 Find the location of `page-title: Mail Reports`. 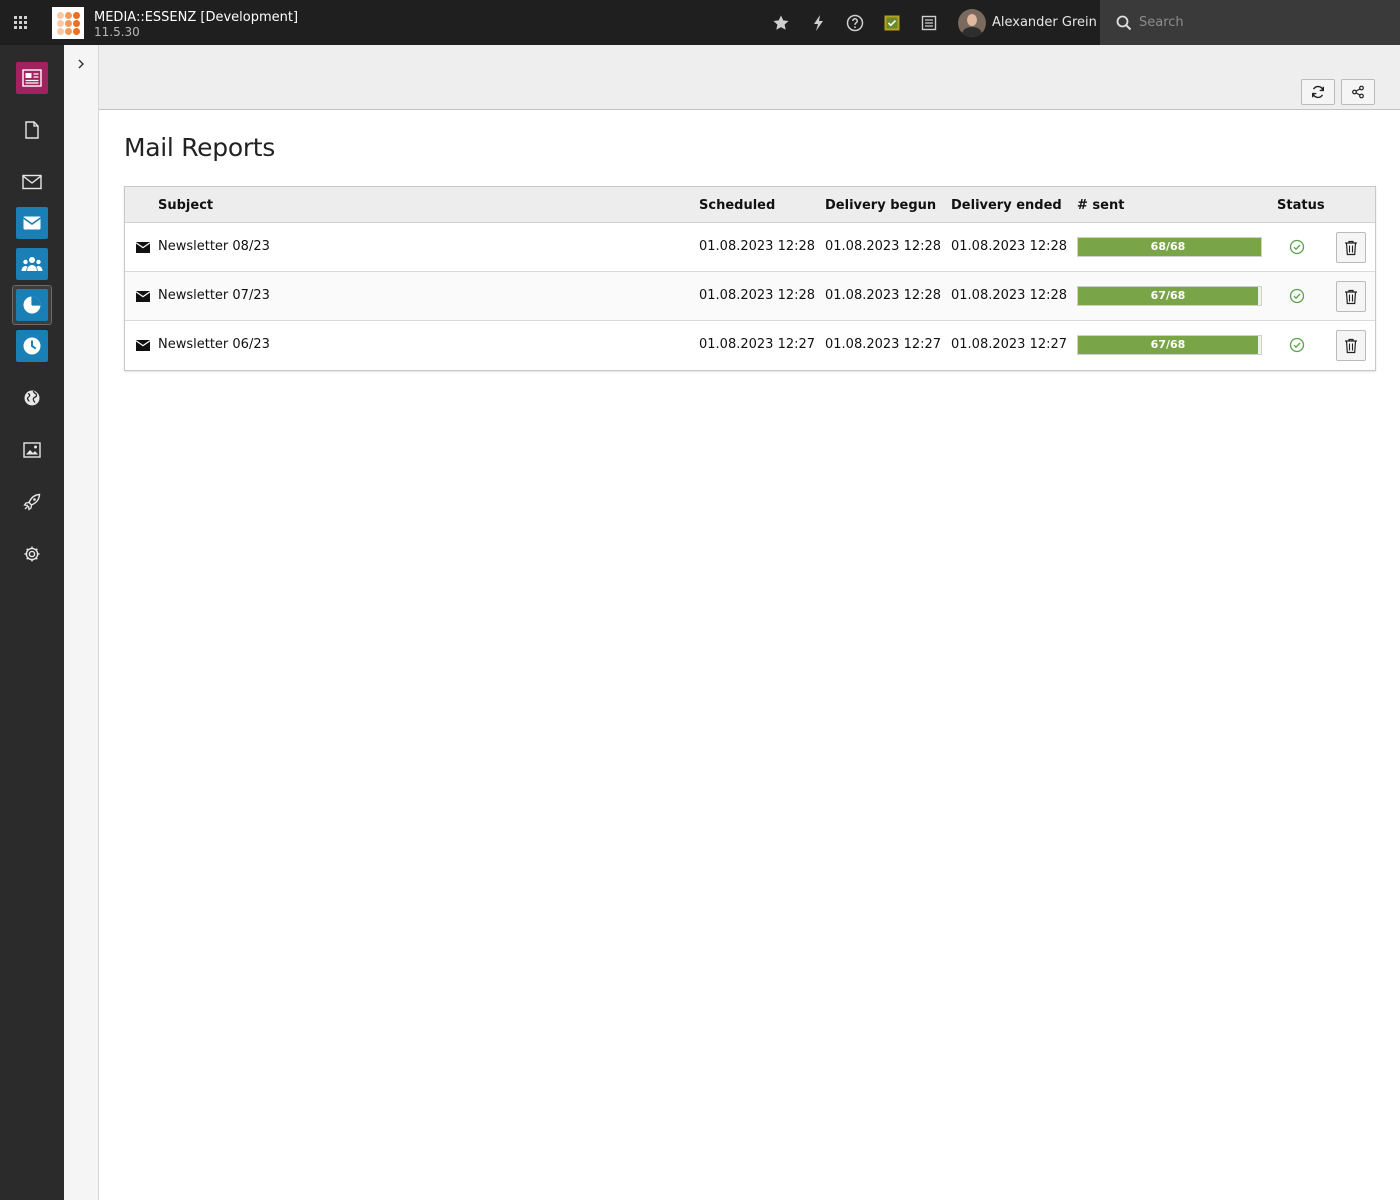

page-title: Mail Reports is located at coordinates (200, 147).